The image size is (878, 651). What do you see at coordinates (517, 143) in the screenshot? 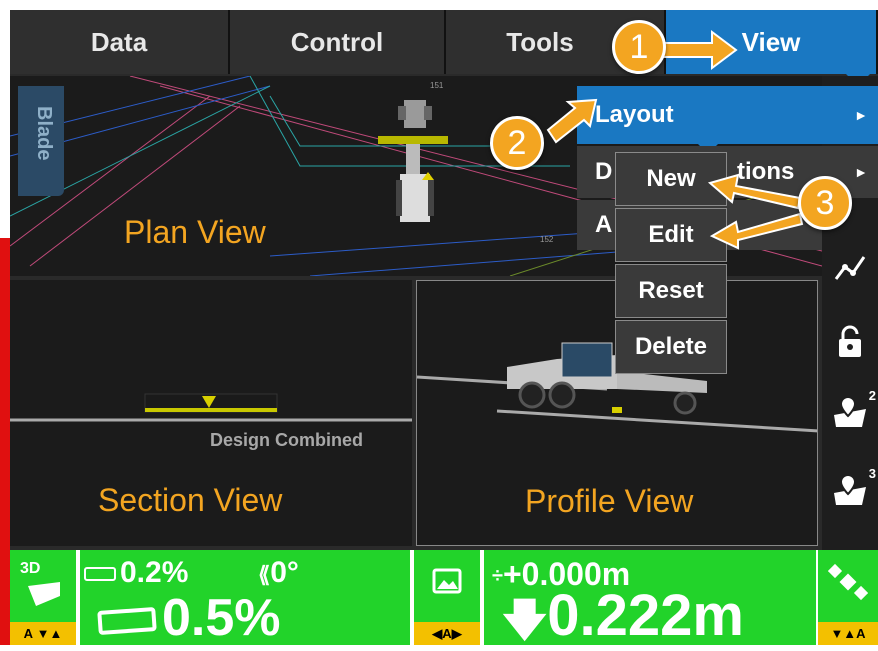
I see `callout-2: 2` at bounding box center [517, 143].